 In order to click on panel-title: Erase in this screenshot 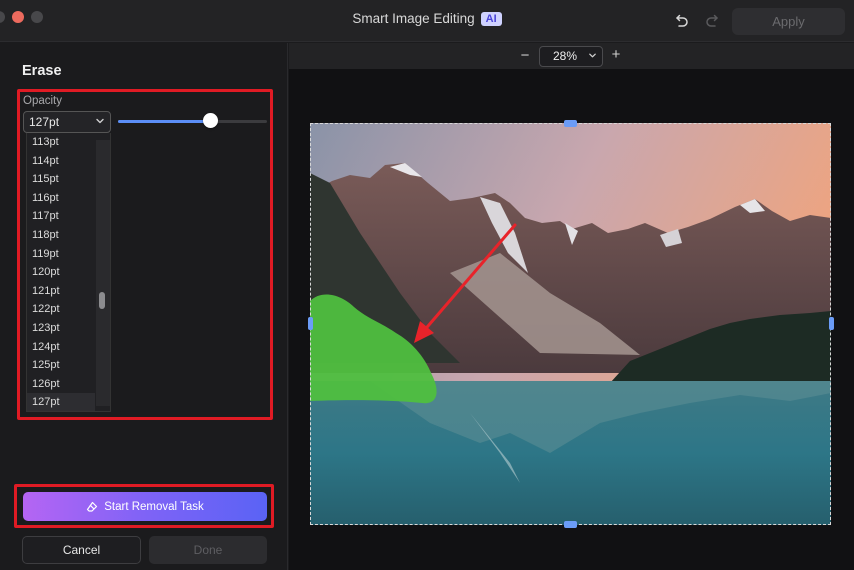, I will do `click(42, 71)`.